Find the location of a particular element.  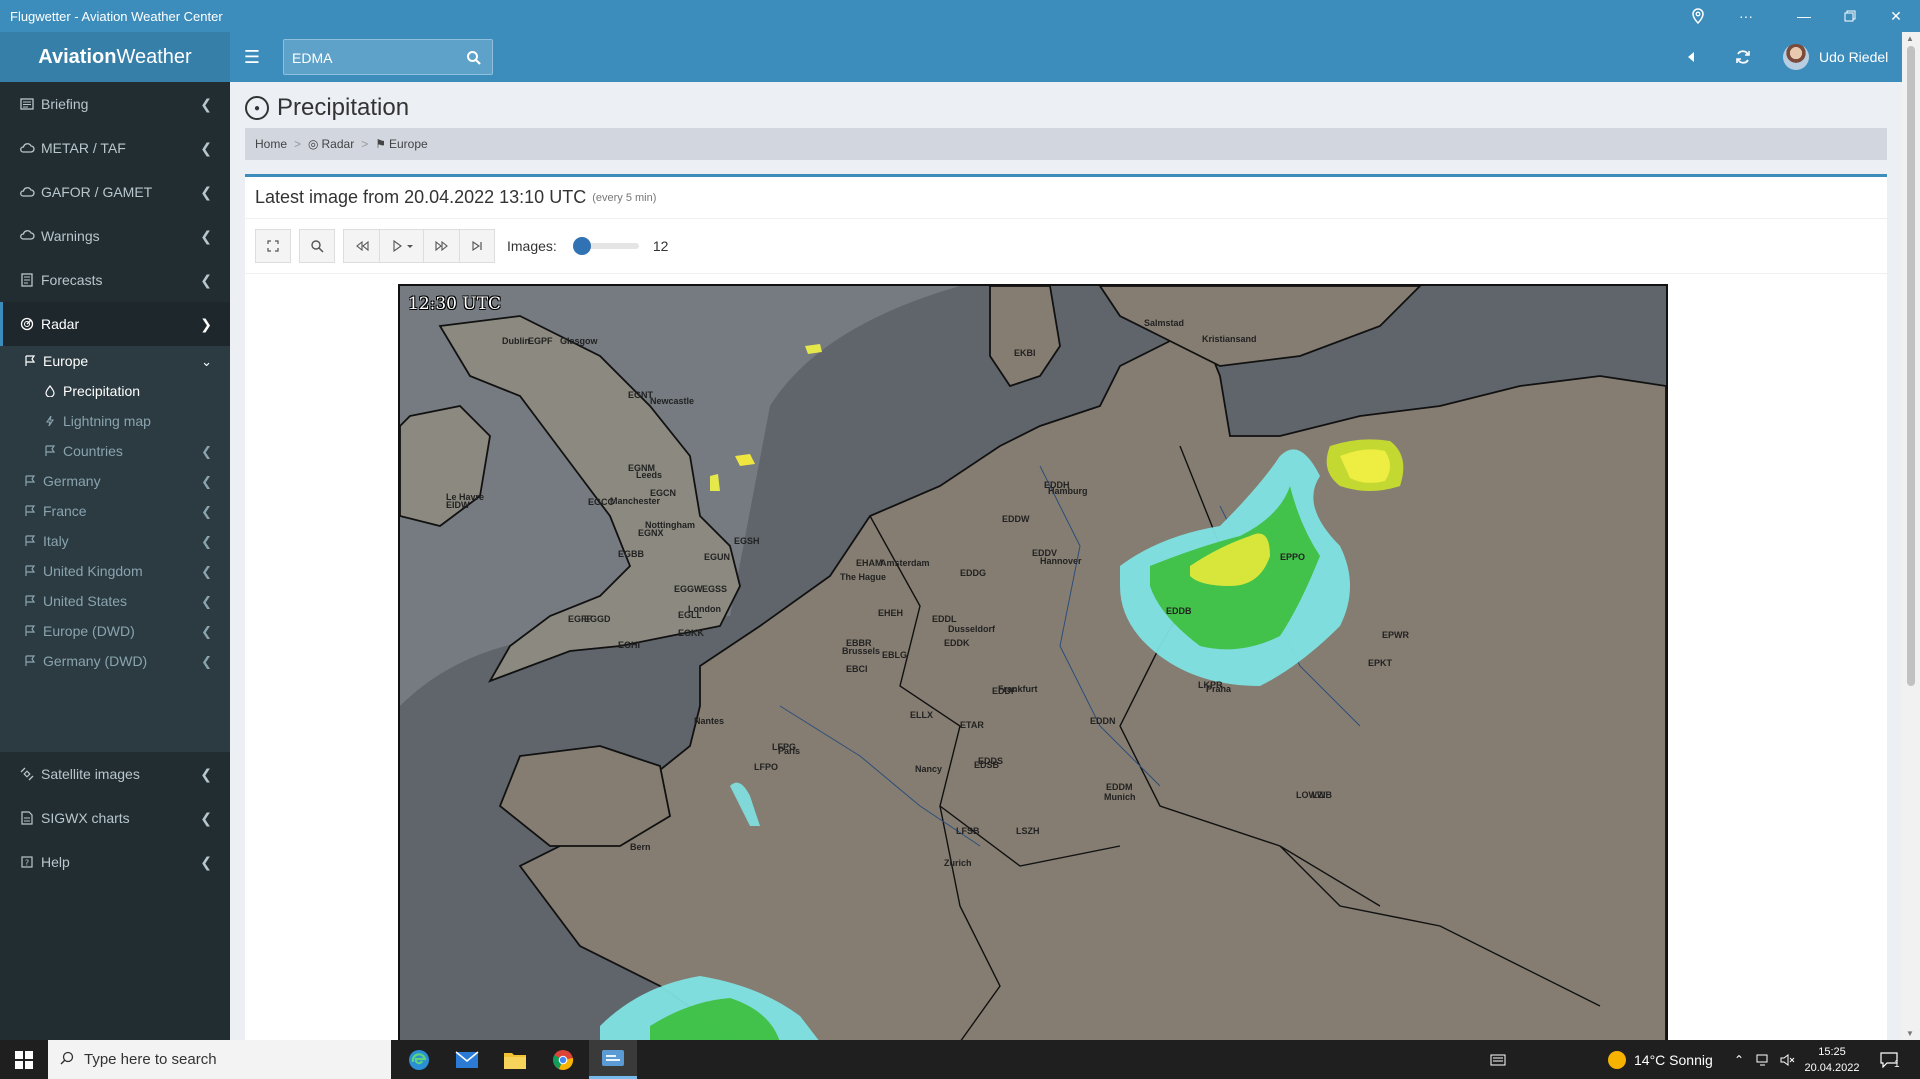

breadcrumb-home: Home is located at coordinates (271, 144).